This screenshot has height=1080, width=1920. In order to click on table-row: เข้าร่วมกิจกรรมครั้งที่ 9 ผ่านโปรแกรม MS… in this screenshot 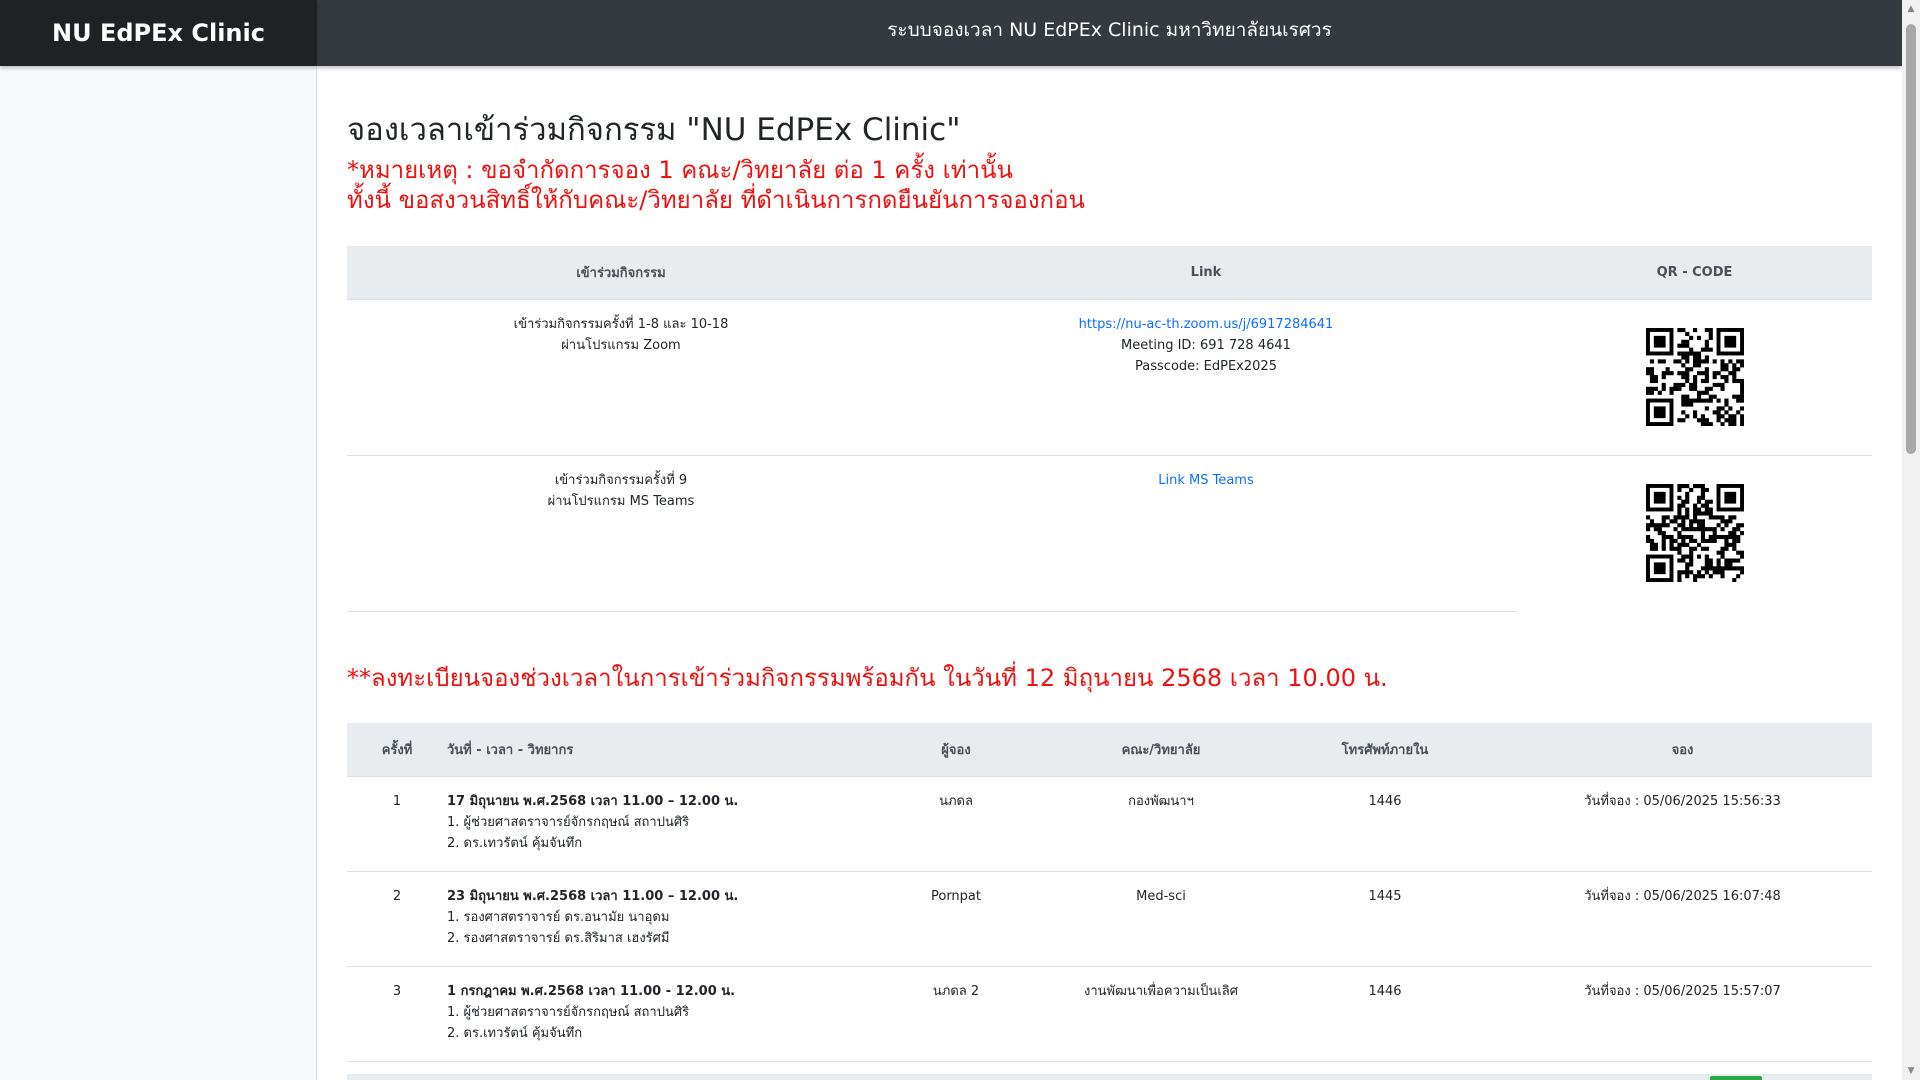, I will do `click(1109, 533)`.